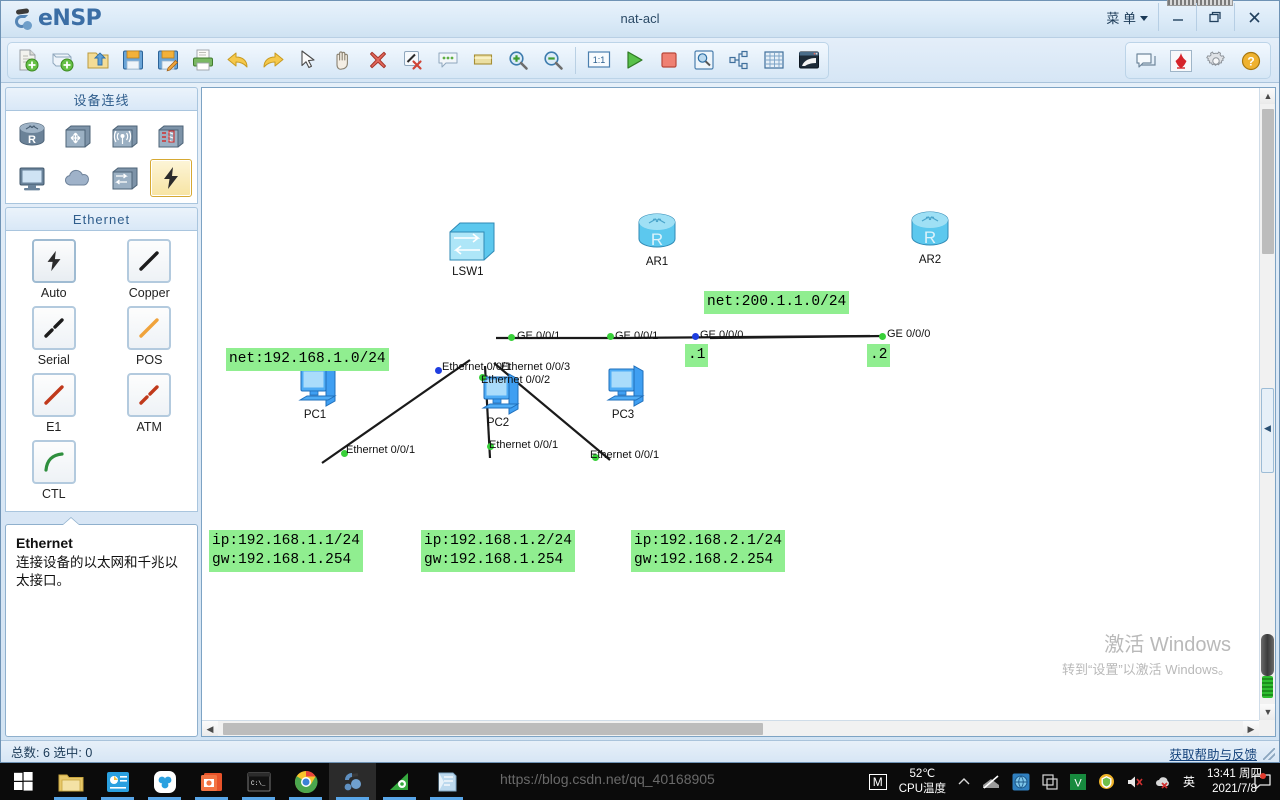 The image size is (1280, 800). What do you see at coordinates (964, 781) in the screenshot?
I see `tray-expand-button` at bounding box center [964, 781].